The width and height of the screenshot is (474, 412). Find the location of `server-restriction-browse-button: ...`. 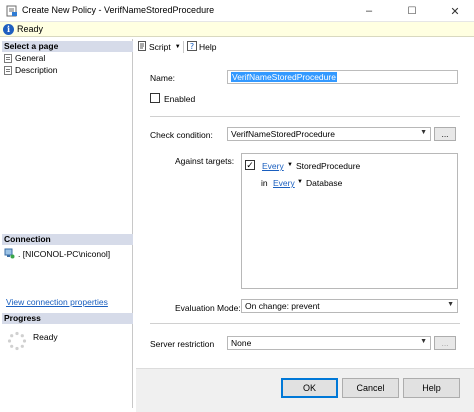

server-restriction-browse-button: ... is located at coordinates (445, 343).